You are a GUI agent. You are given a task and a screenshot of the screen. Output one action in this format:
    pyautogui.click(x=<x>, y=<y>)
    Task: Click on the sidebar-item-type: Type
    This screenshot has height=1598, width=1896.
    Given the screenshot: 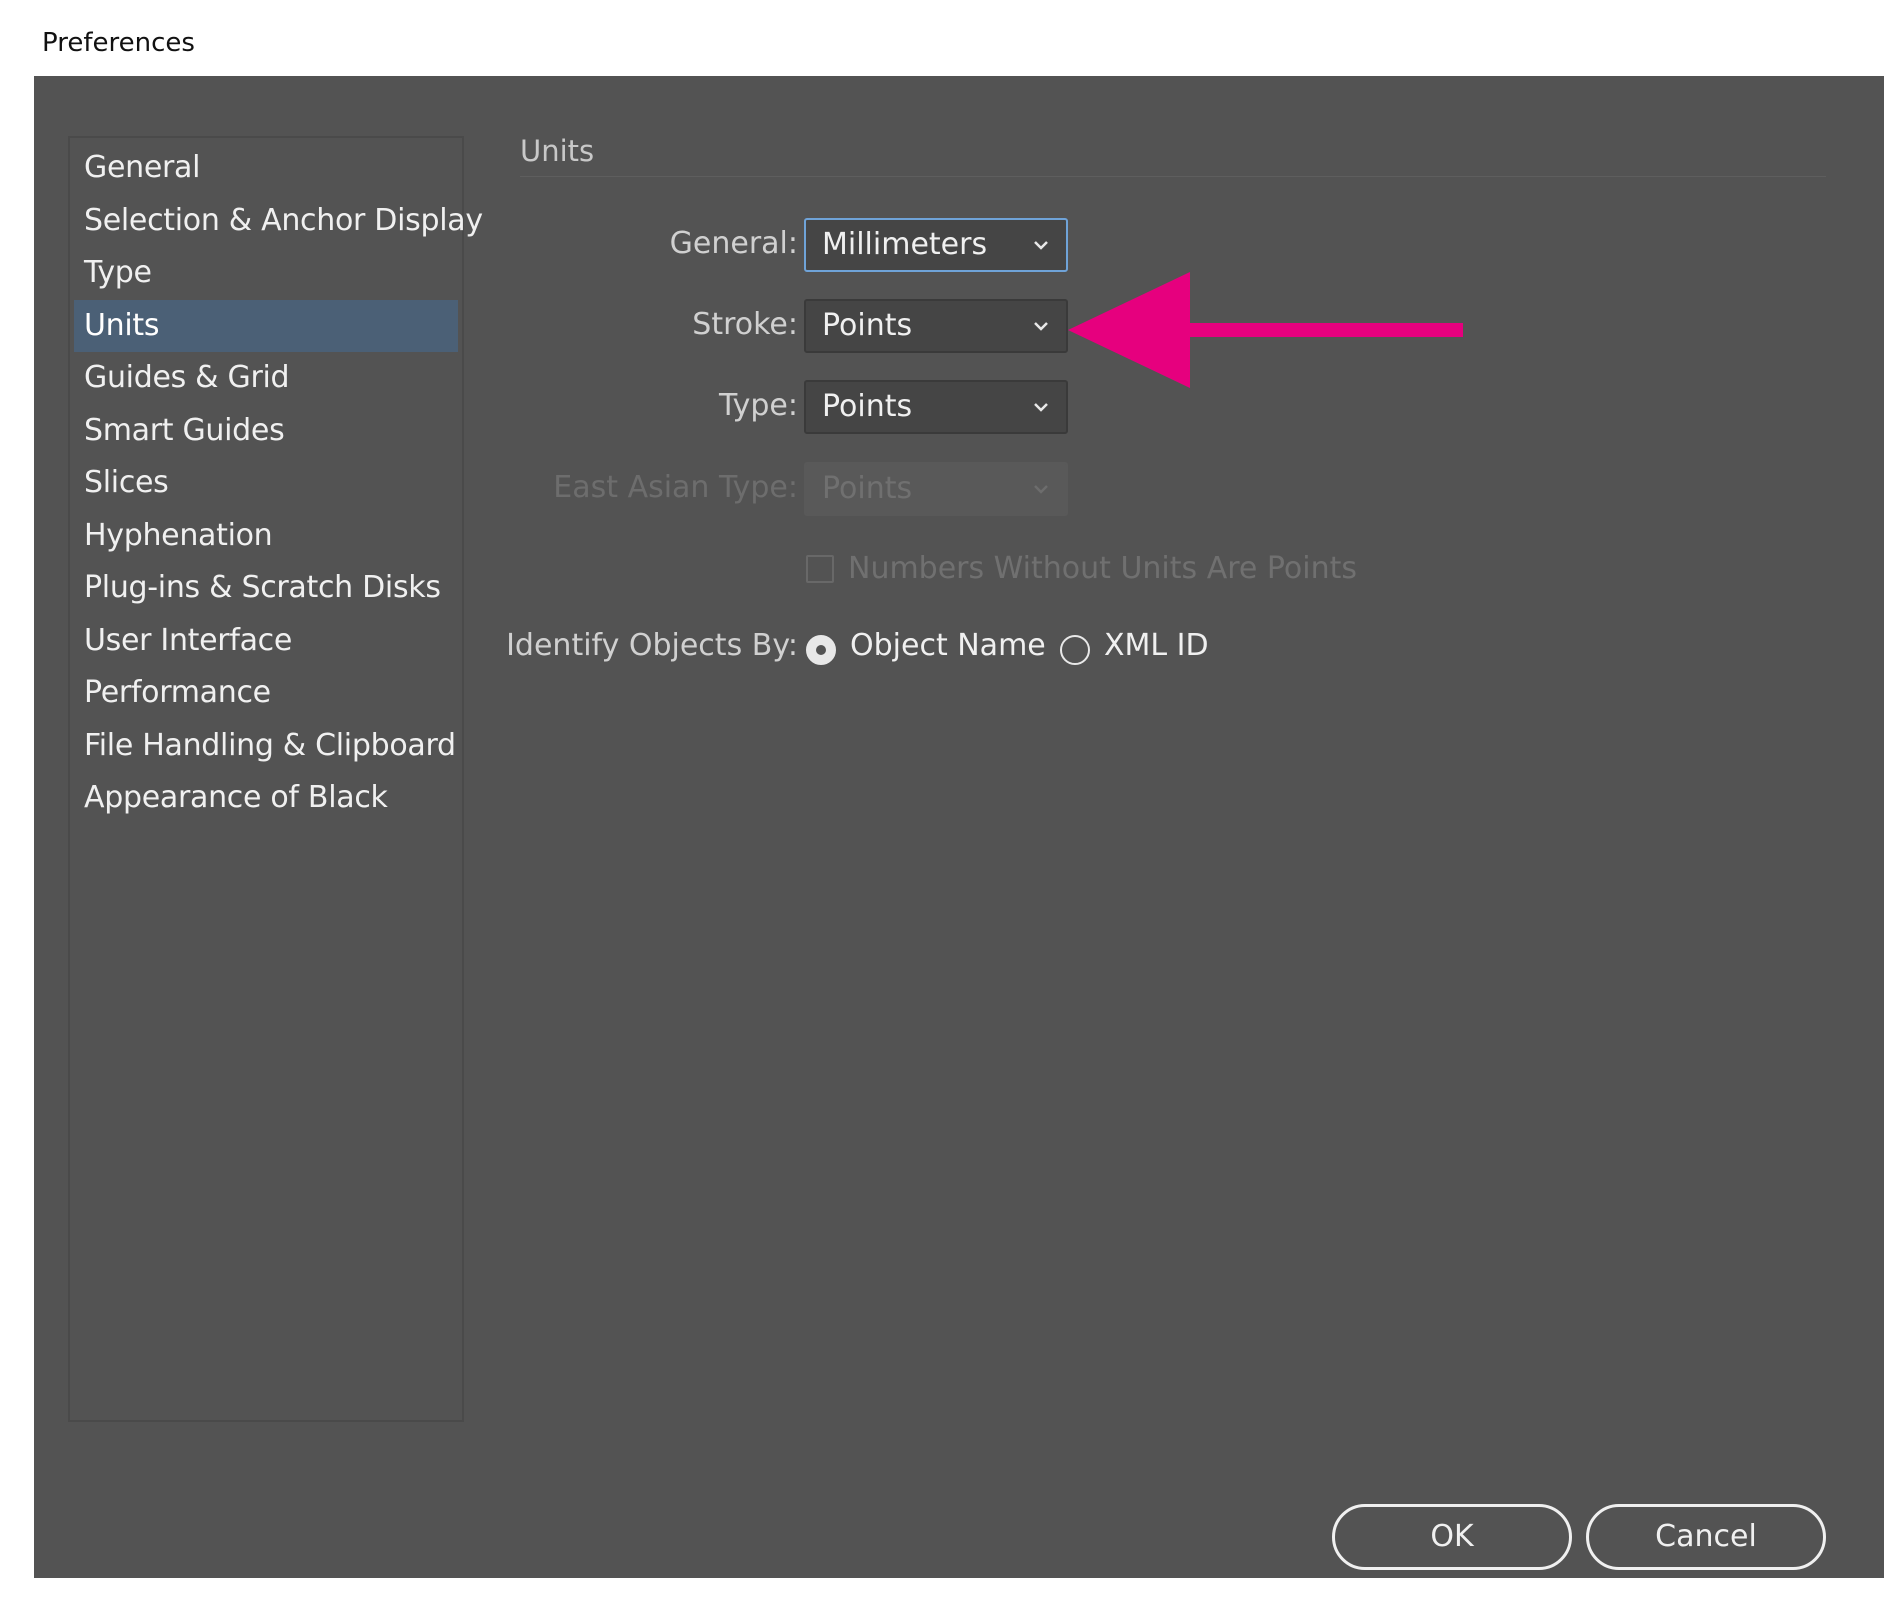 What is the action you would take?
    pyautogui.click(x=266, y=273)
    